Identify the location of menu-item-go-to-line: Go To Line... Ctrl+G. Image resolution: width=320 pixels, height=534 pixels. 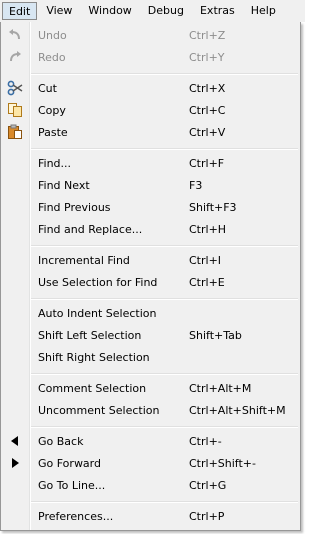
(151, 485).